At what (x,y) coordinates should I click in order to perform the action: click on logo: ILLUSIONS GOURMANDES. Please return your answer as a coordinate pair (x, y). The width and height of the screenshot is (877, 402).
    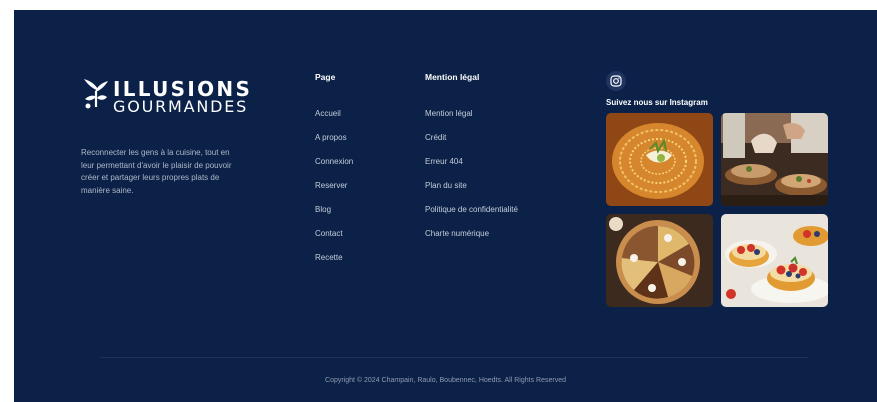
    Looking at the image, I should click on (176, 99).